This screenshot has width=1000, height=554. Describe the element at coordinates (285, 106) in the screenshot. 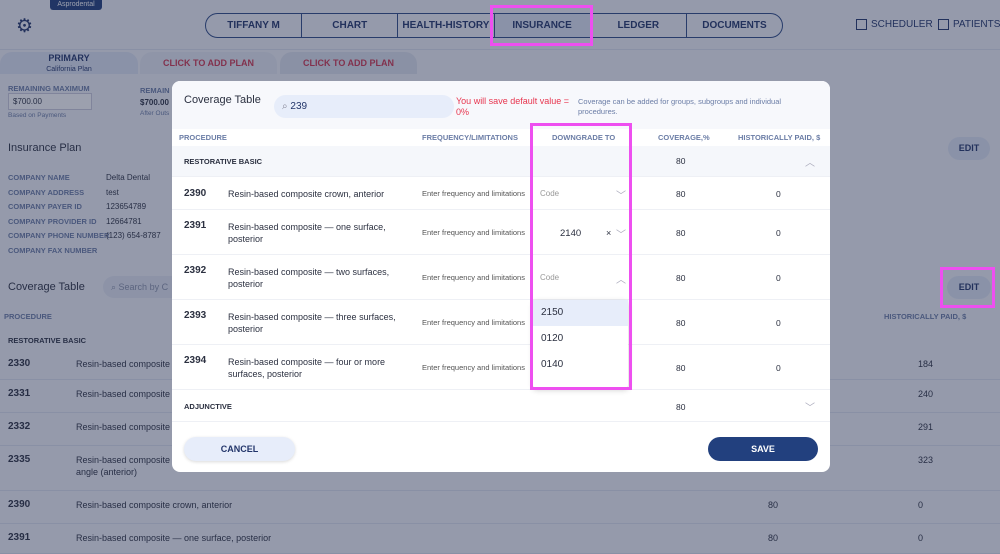

I see `search-icon: ⌕` at that location.